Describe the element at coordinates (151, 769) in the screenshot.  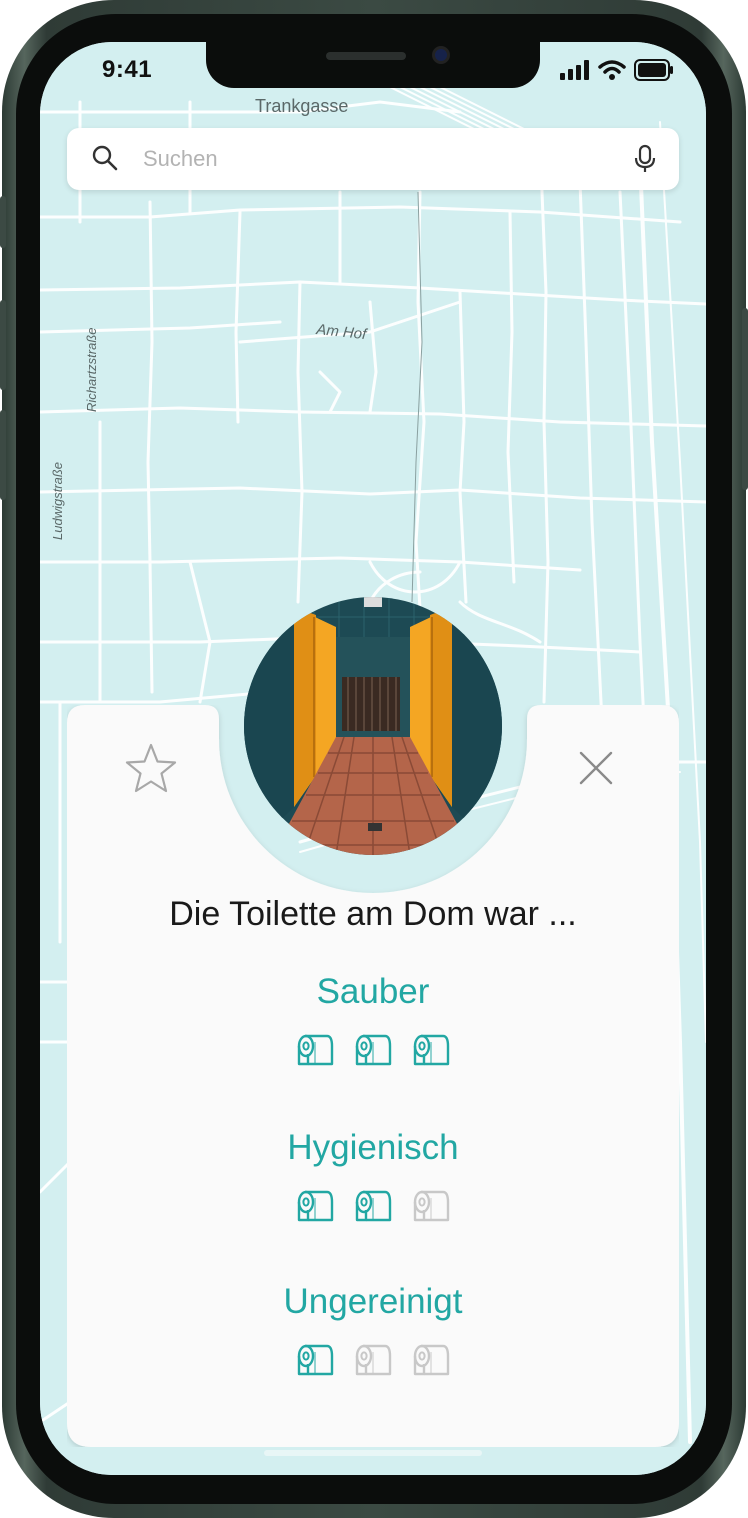
I see `star-icon` at that location.